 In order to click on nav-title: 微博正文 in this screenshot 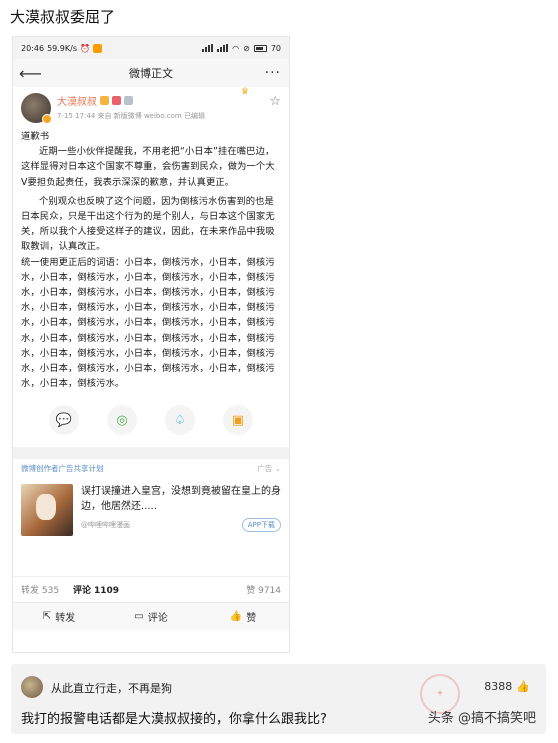, I will do `click(151, 73)`.